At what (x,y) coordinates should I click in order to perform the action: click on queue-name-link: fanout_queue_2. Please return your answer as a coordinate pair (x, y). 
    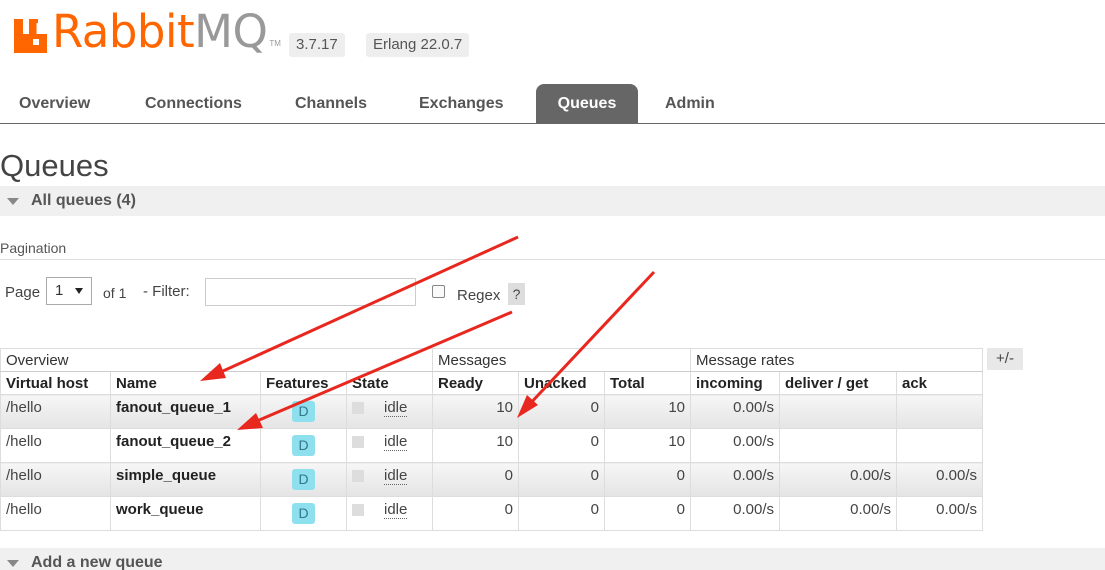
    Looking at the image, I should click on (185, 445).